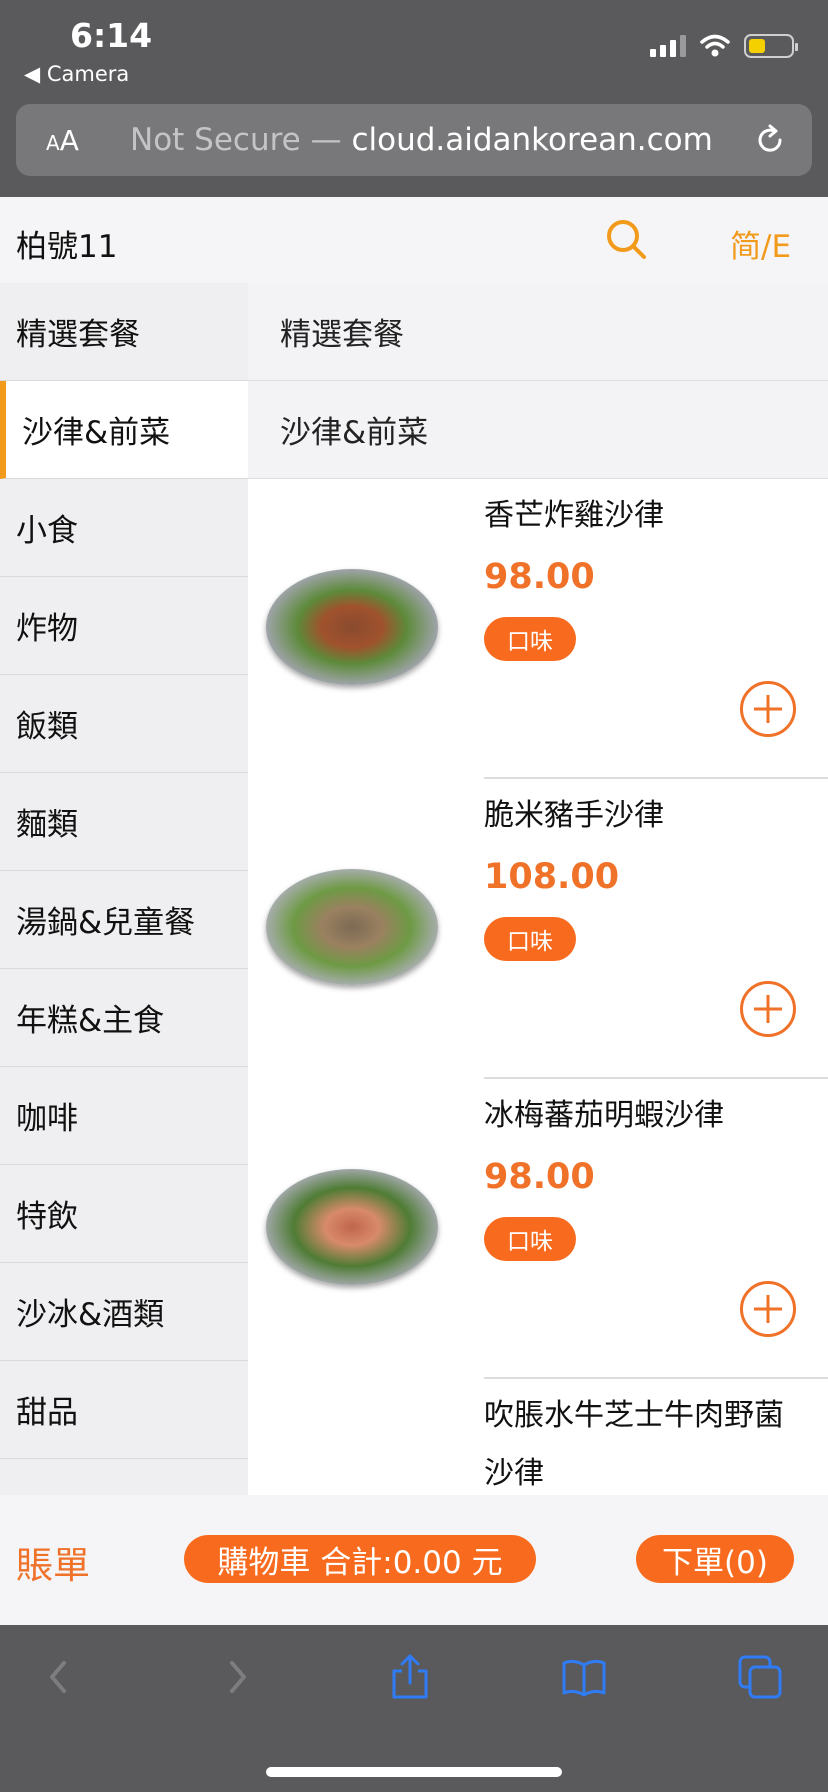  I want to click on dish-price: 108.00, so click(552, 877).